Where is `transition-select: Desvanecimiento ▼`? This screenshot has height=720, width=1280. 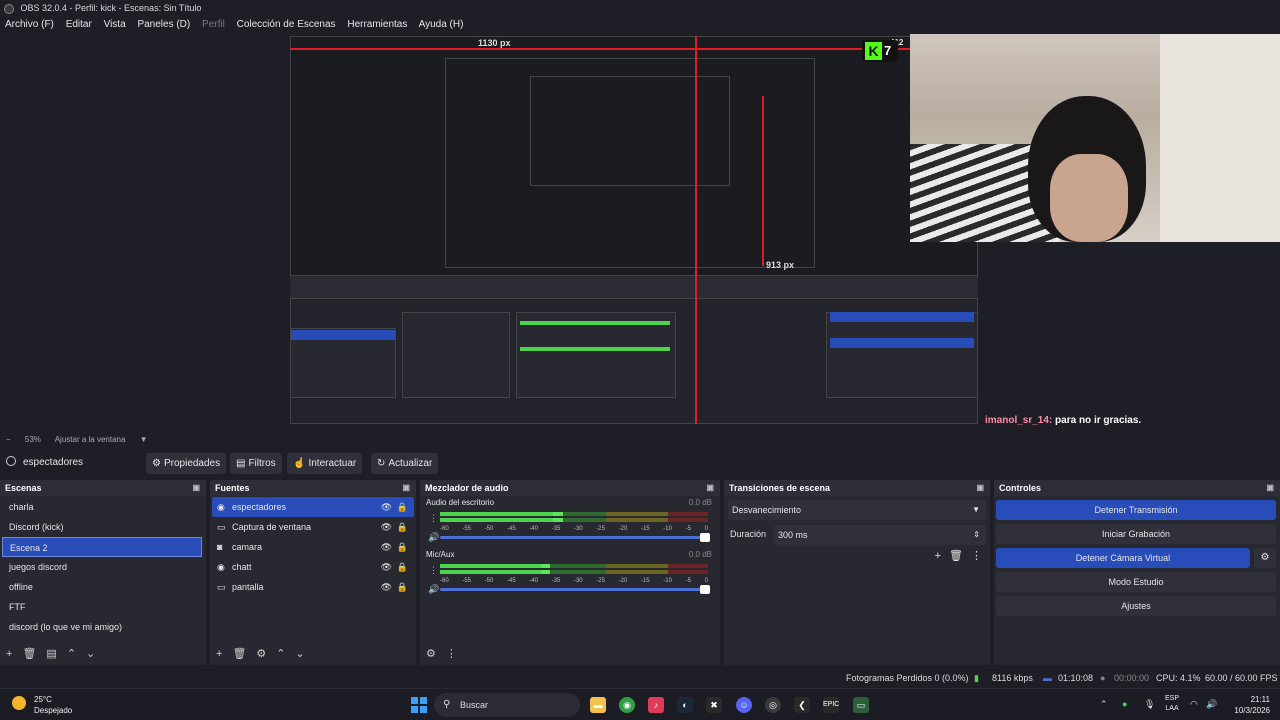 transition-select: Desvanecimiento ▼ is located at coordinates (857, 510).